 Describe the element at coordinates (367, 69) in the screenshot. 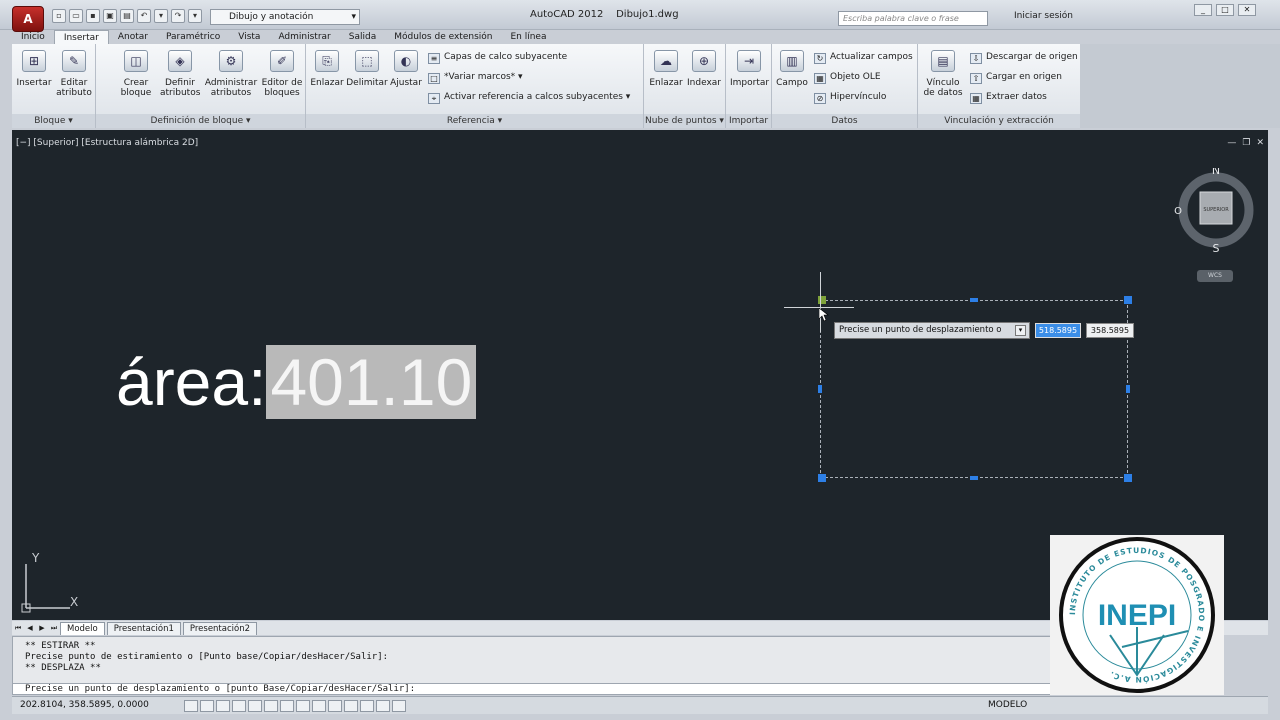

I see `delimitar-button: ⬚ Delimitar` at that location.